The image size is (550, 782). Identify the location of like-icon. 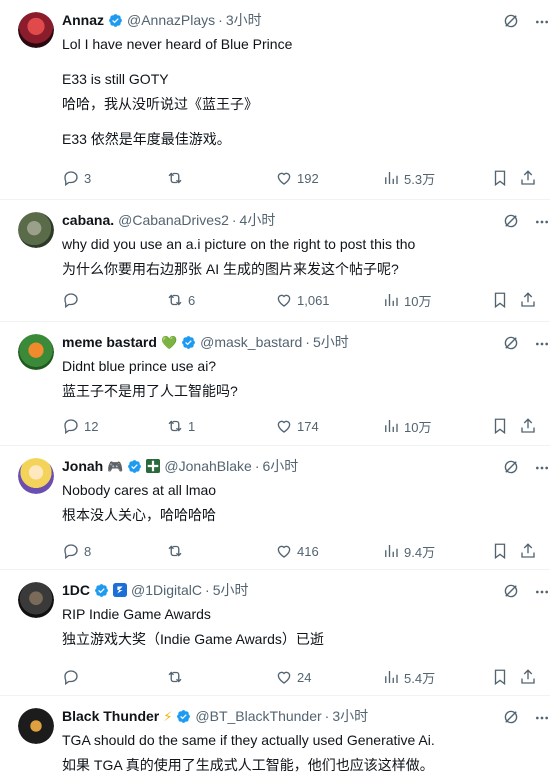
(284, 551).